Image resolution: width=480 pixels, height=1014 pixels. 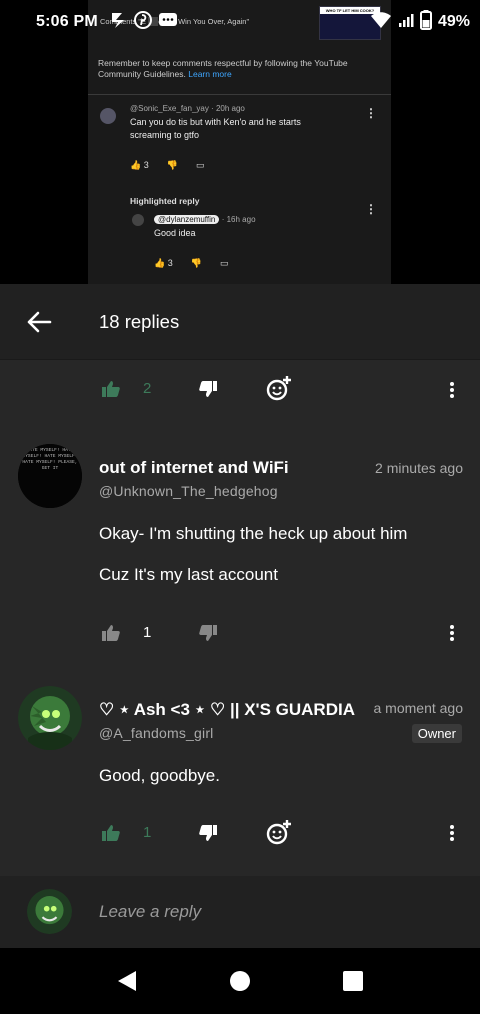 I want to click on embed-actions: 👍 3 👎 ▭, so click(x=167, y=165).